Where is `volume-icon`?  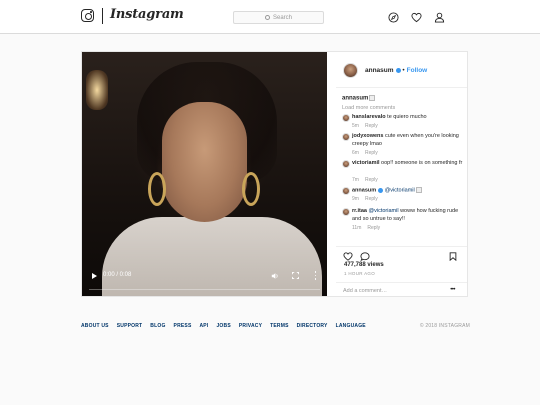
volume-icon is located at coordinates (275, 276).